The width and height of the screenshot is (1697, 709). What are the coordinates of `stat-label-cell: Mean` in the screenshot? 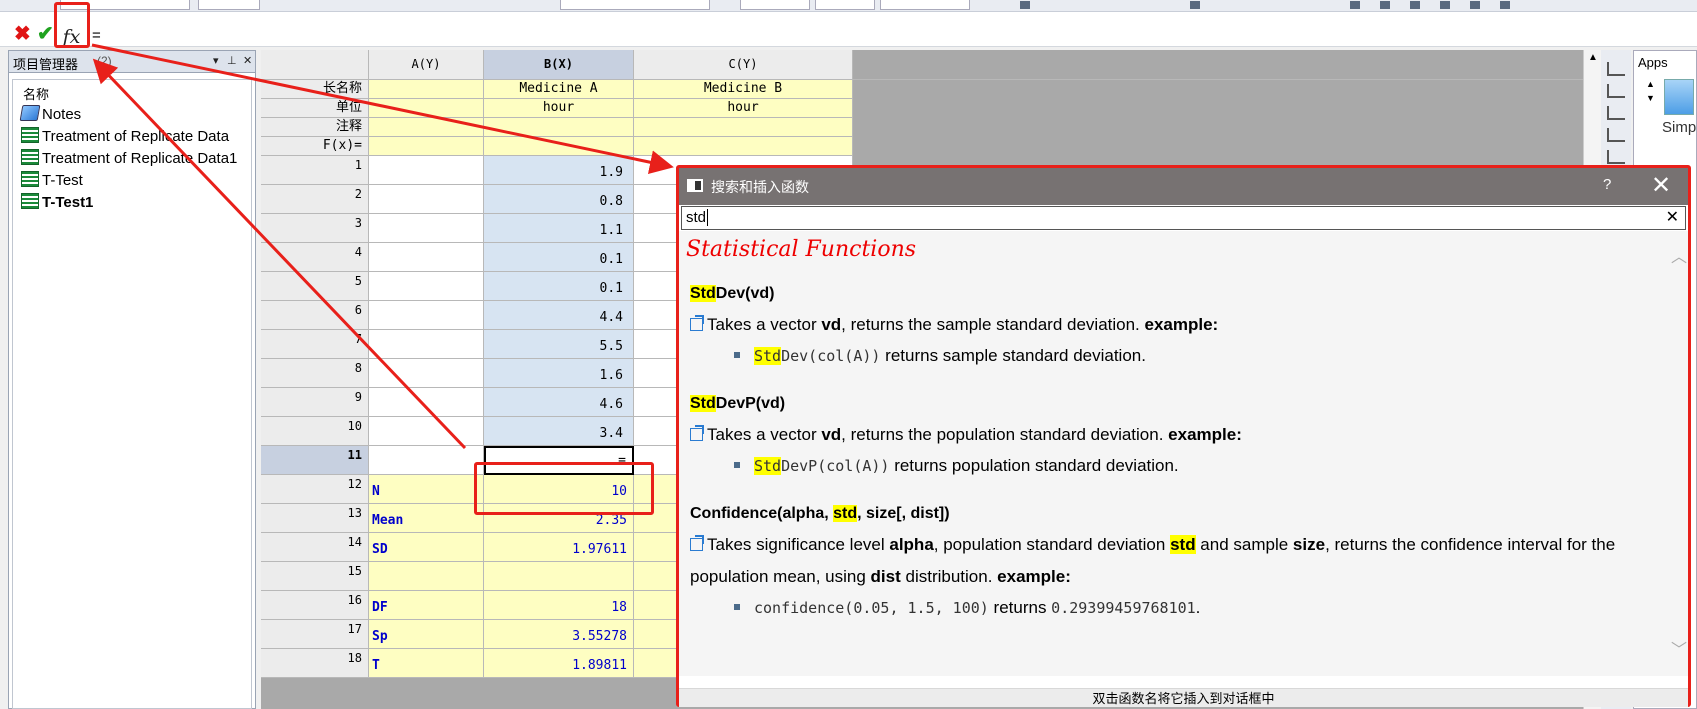 It's located at (426, 518).